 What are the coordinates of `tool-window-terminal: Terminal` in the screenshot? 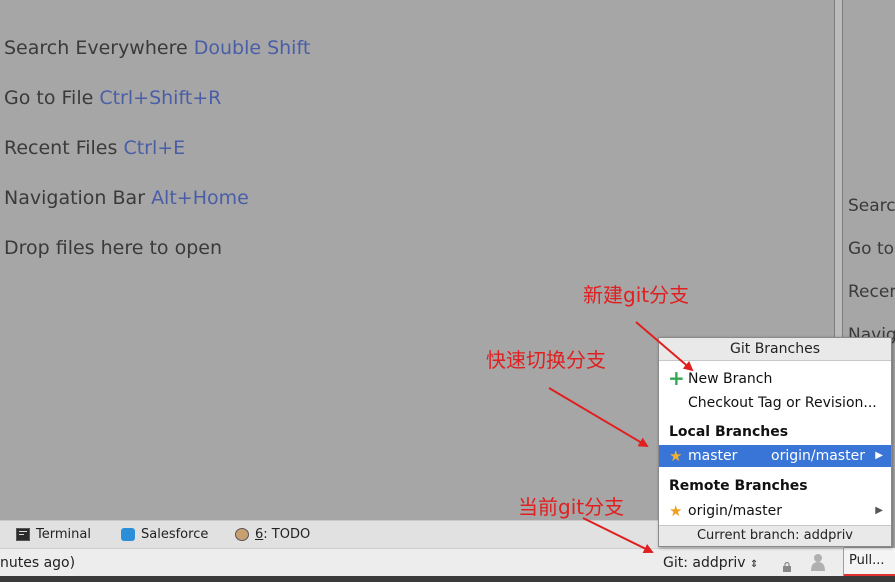 It's located at (53, 534).